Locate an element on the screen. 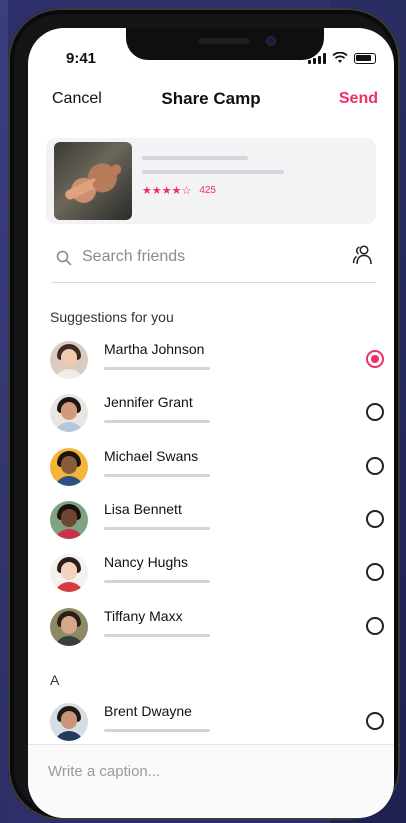 Image resolution: width=406 pixels, height=823 pixels. friend-row: Tiffany Maxx is located at coordinates (217, 630).